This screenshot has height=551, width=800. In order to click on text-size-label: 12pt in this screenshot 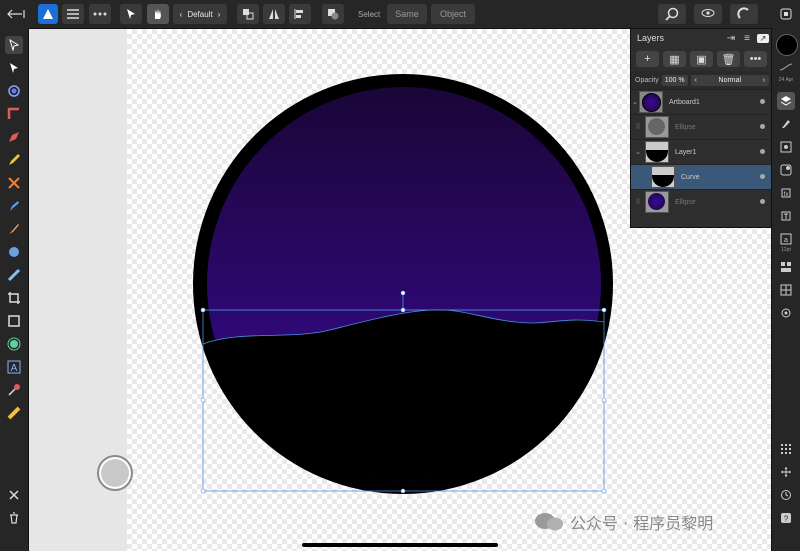, I will do `click(786, 250)`.